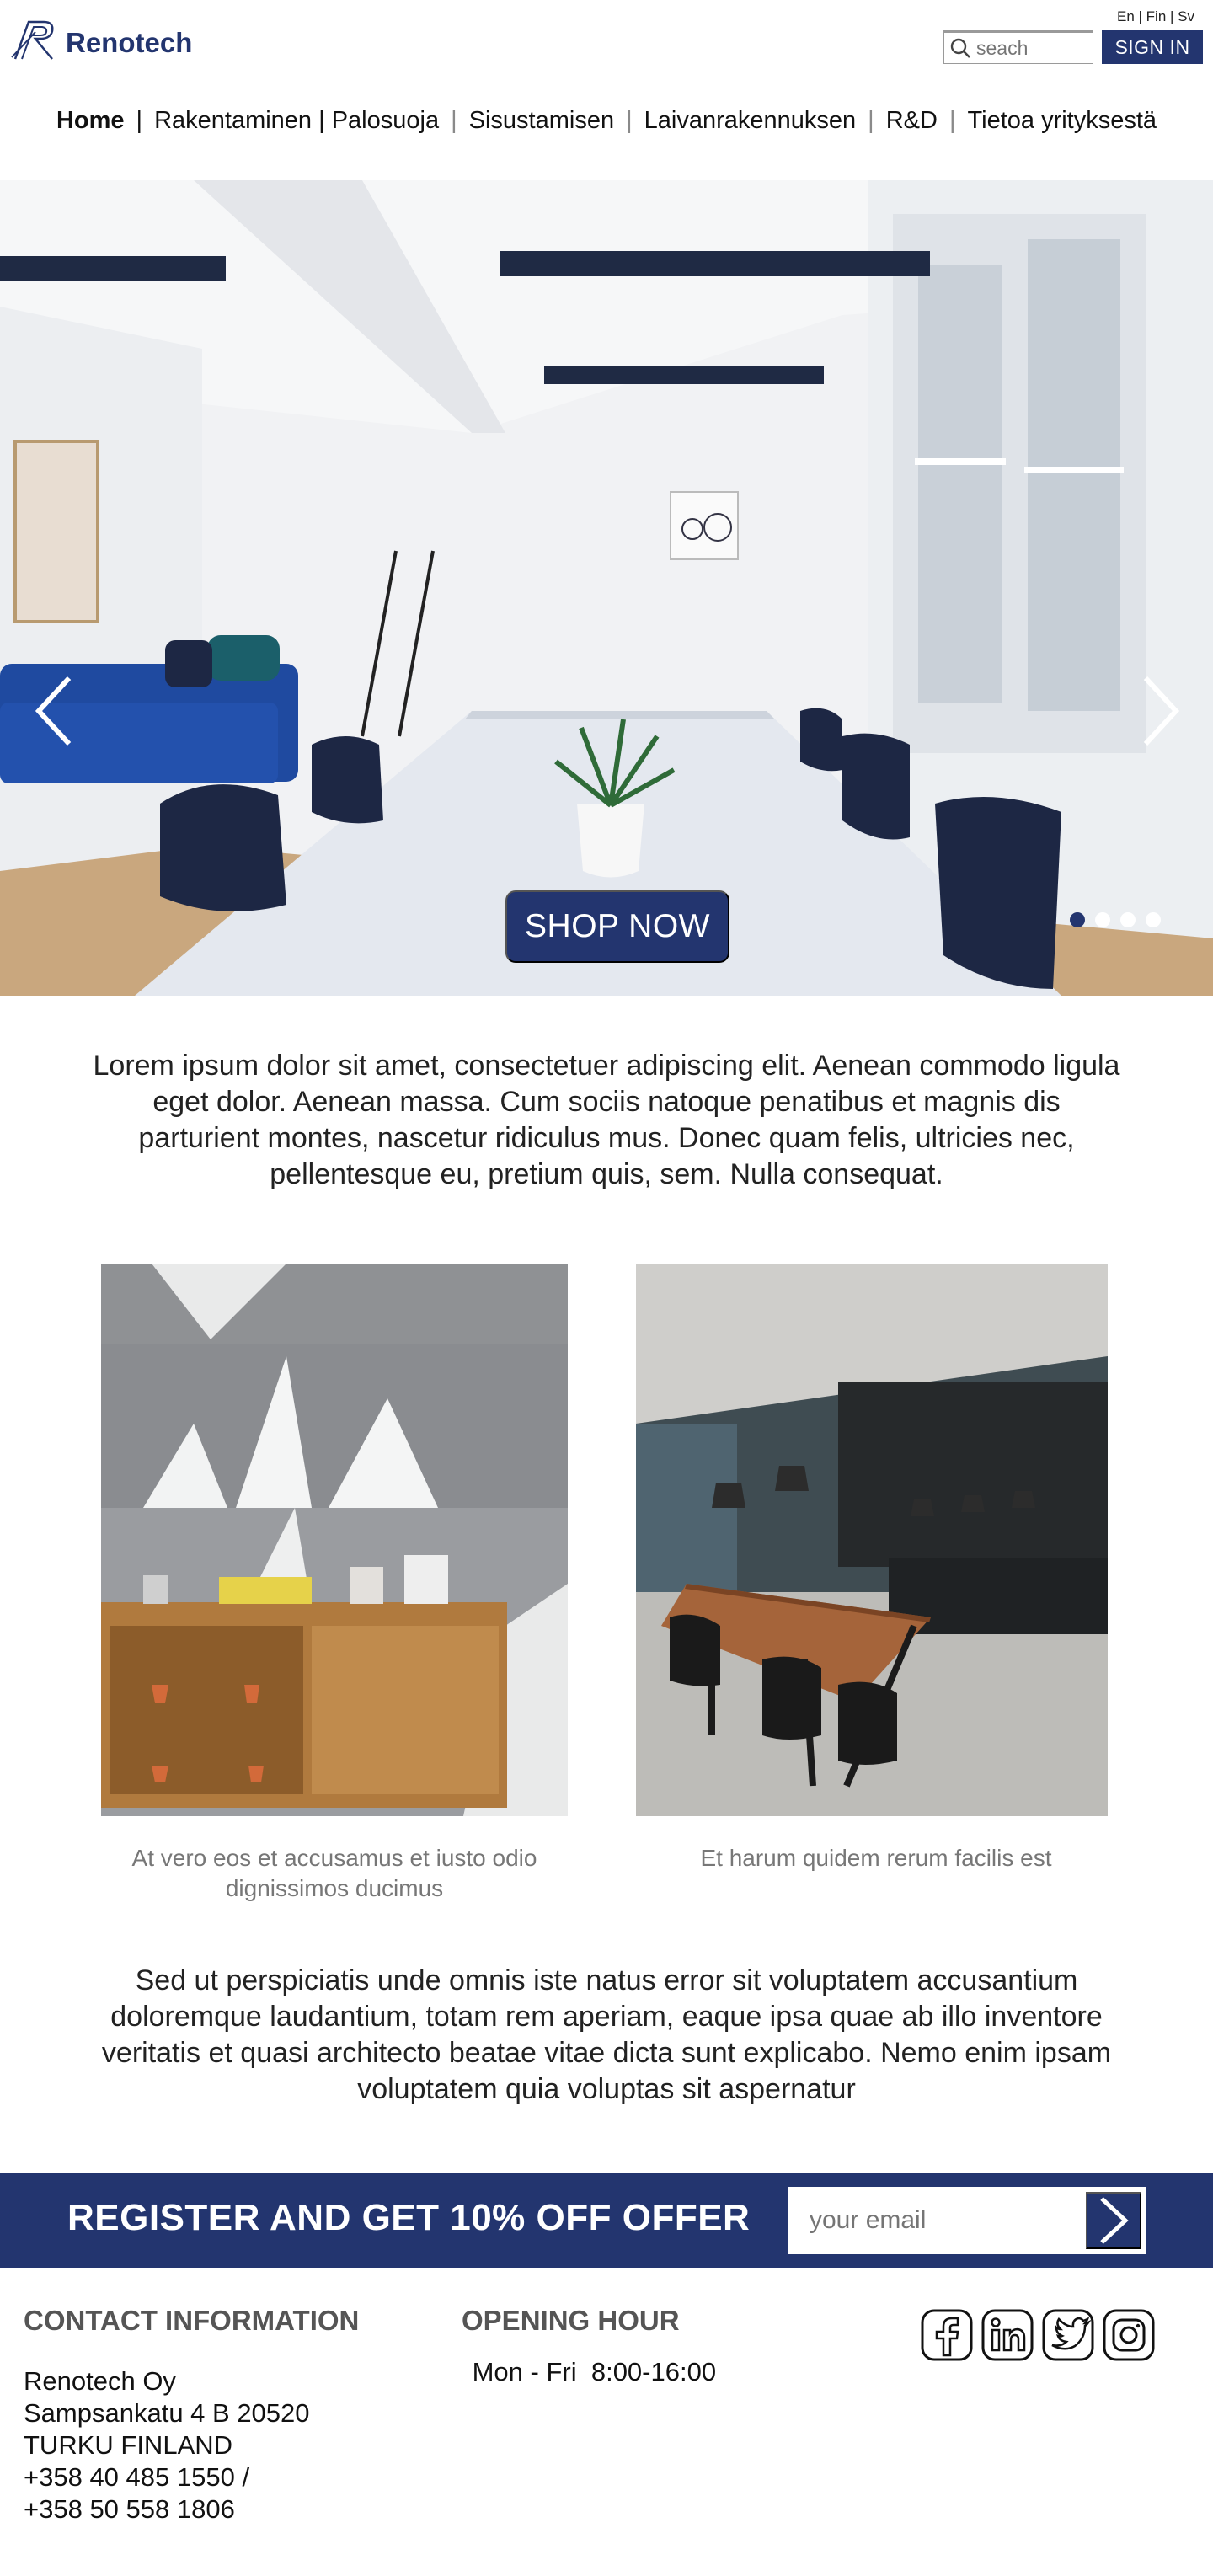  Describe the element at coordinates (936, 2220) in the screenshot. I see `email-input` at that location.